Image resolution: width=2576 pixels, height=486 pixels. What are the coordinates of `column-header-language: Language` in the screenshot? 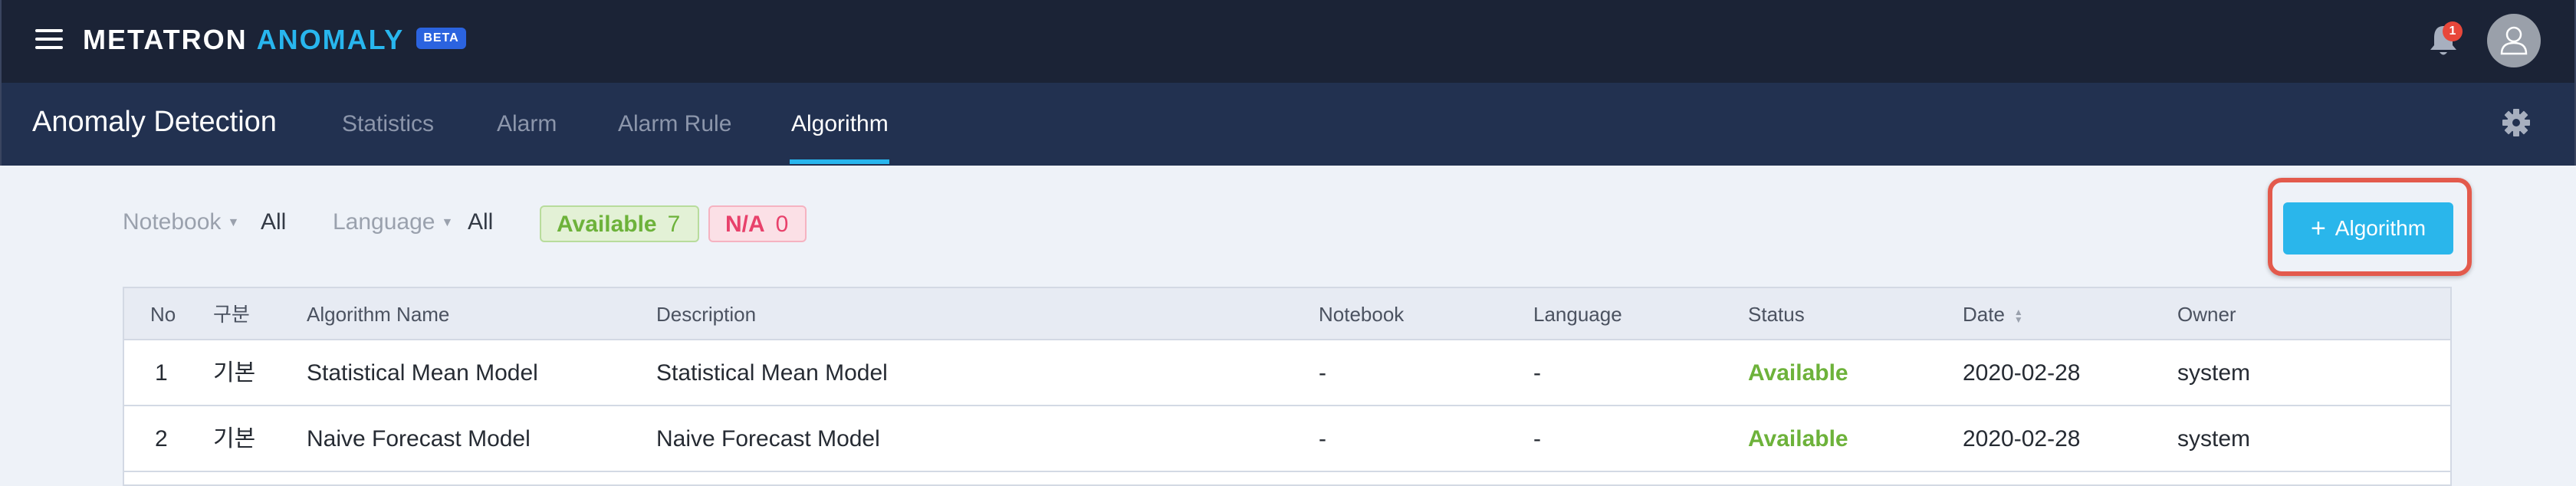 It's located at (1578, 314).